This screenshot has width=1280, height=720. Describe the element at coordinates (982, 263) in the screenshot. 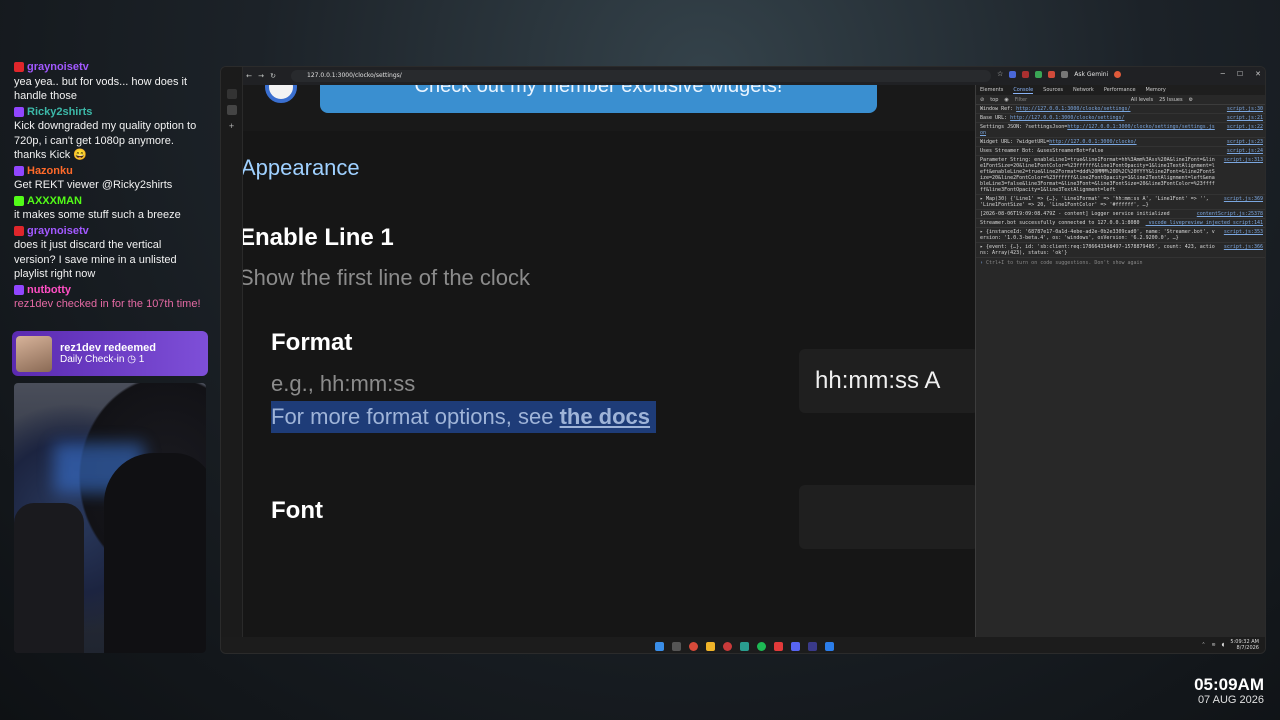

I see `prompt-chevron-icon: ›` at that location.